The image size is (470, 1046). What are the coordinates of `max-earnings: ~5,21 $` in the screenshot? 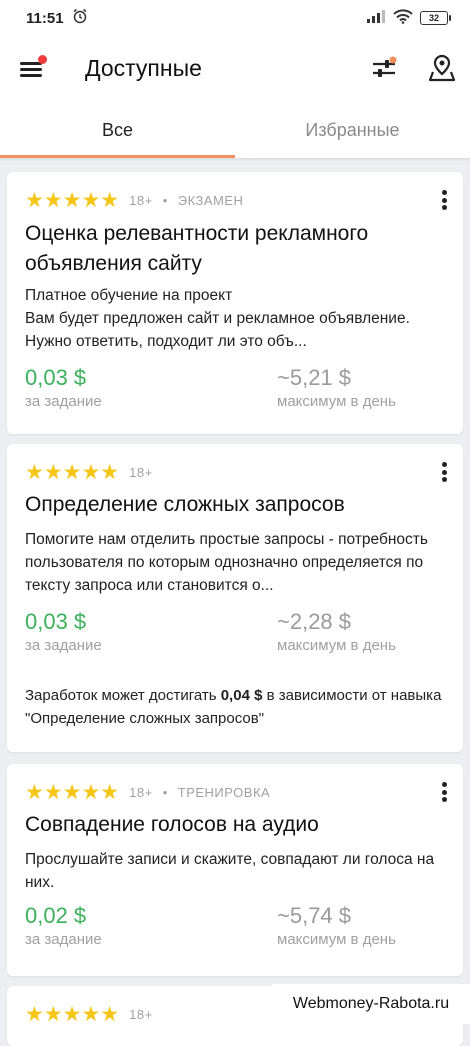 It's located at (336, 378).